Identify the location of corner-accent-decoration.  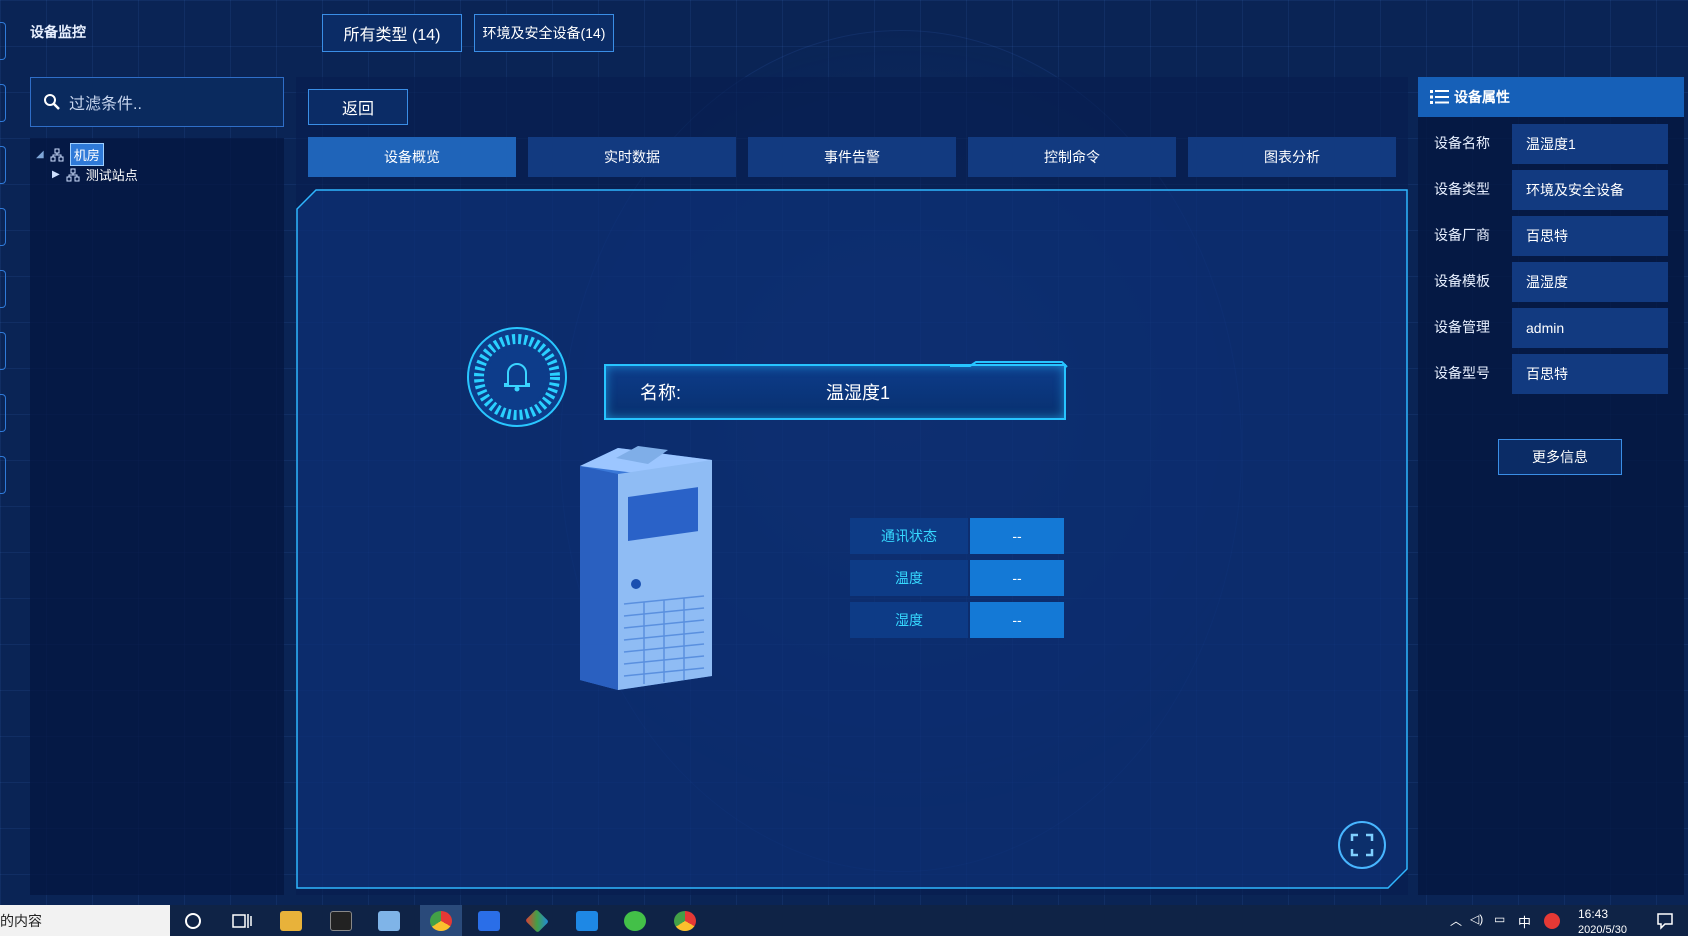
(1009, 364).